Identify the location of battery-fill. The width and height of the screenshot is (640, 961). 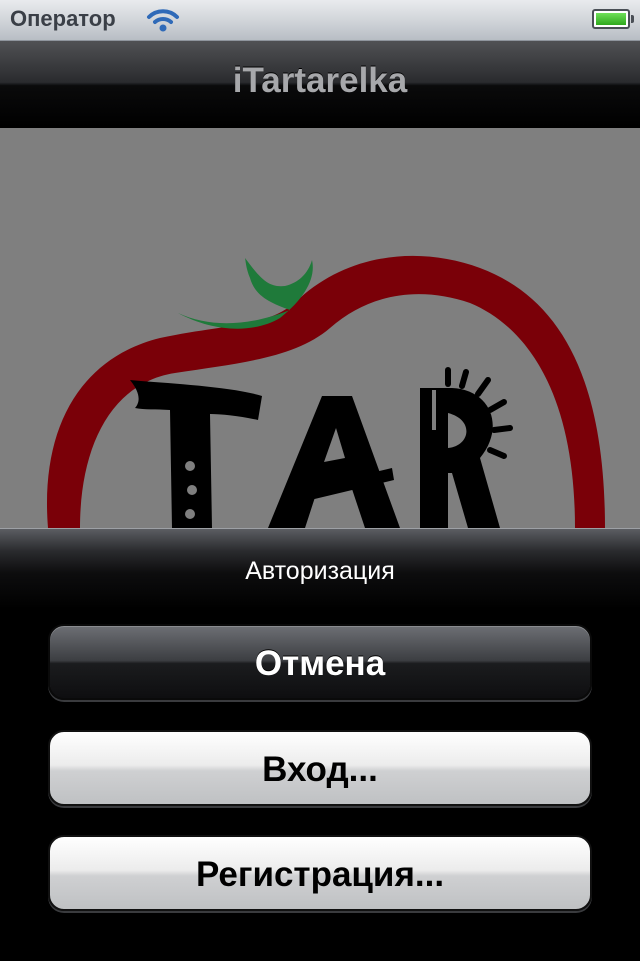
(611, 19).